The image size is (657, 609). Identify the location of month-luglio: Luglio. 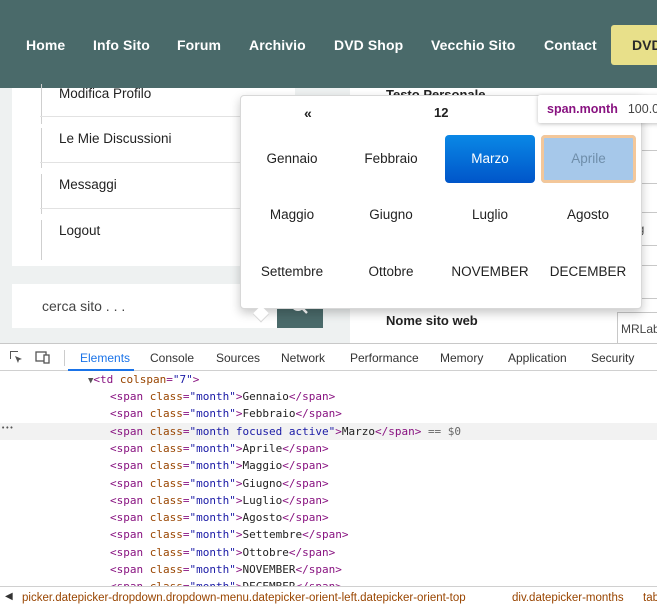
(490, 215).